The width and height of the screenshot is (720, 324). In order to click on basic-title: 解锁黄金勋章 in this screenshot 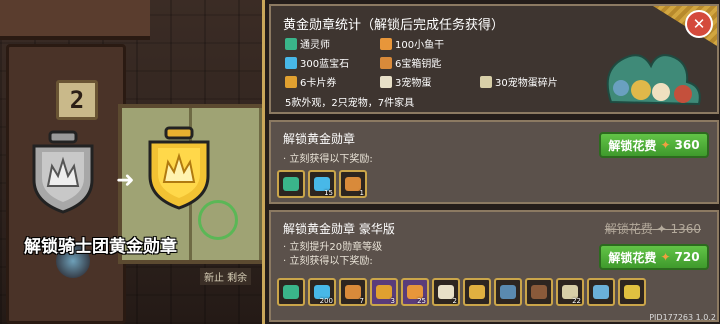, I will do `click(319, 139)`.